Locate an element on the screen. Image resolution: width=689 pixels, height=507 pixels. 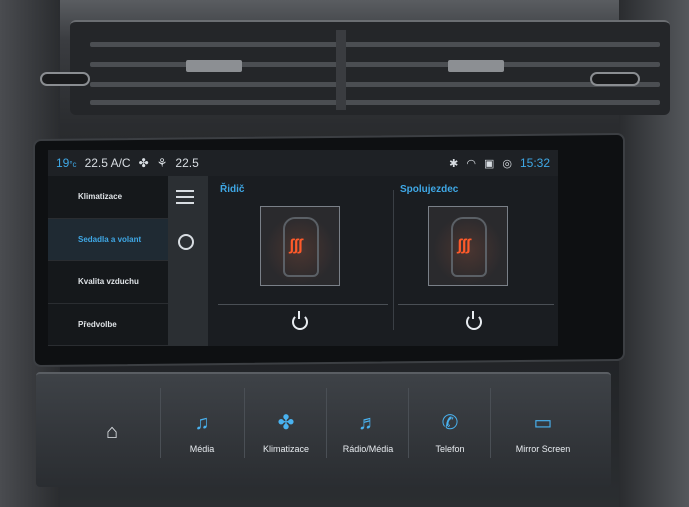
status-bar: 19°c 22.5 A/C ✤ ⚘ 22.5 ✱ ◠ ▣ ◎ 15:32 is located at coordinates (303, 163).